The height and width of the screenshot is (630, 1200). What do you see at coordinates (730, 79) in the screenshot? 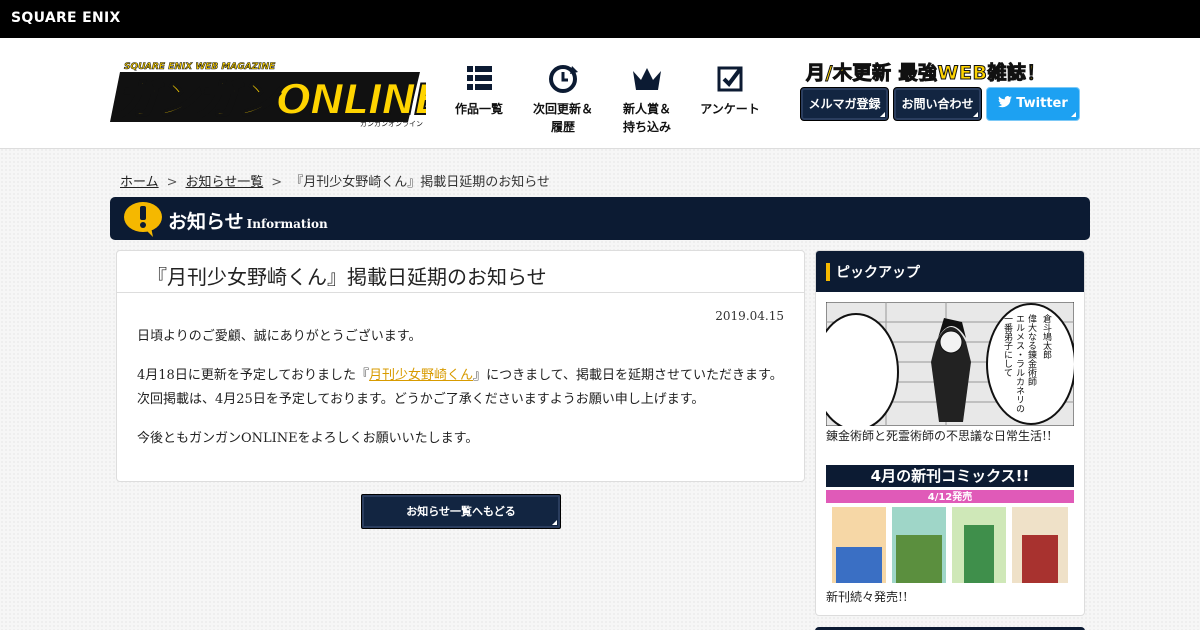
I see `checkbox-icon` at bounding box center [730, 79].